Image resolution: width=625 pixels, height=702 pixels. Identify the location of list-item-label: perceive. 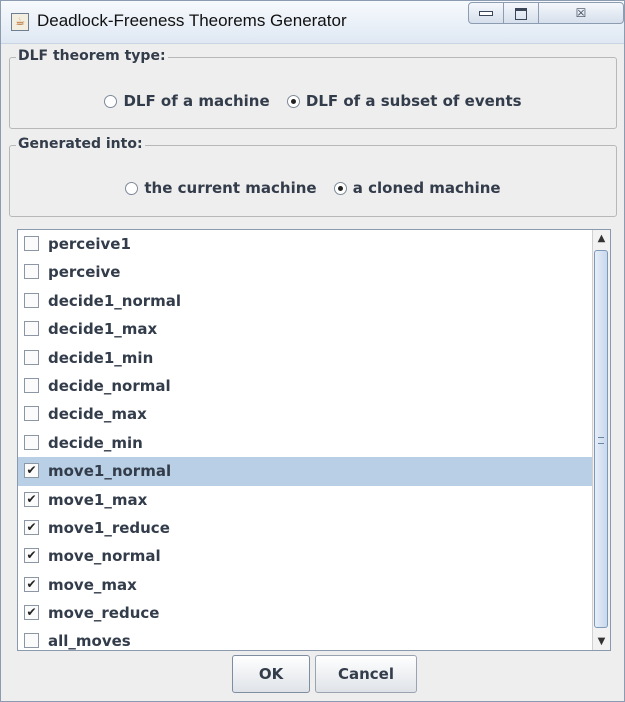
(84, 272).